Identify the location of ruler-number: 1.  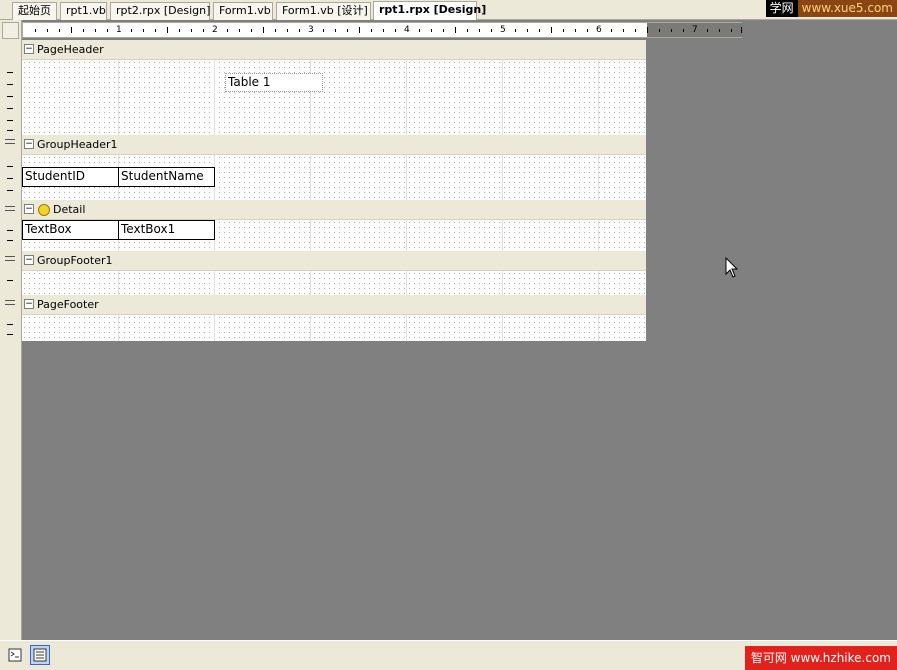
(119, 30).